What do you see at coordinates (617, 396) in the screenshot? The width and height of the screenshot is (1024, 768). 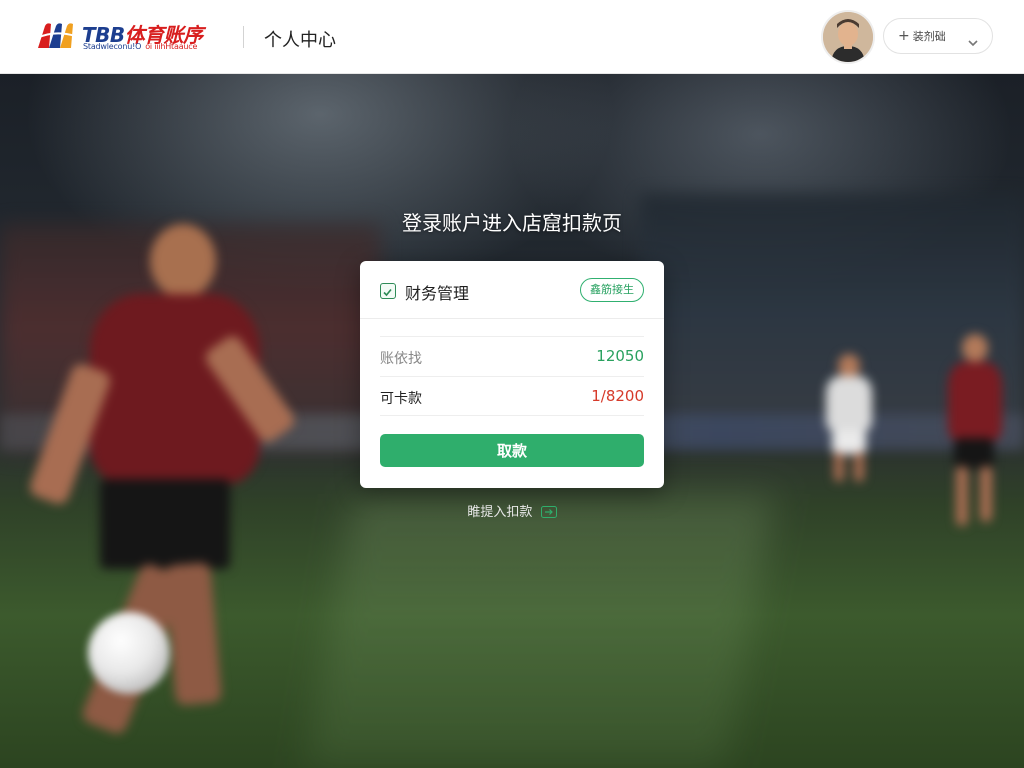 I see `available-value: 1/8200` at bounding box center [617, 396].